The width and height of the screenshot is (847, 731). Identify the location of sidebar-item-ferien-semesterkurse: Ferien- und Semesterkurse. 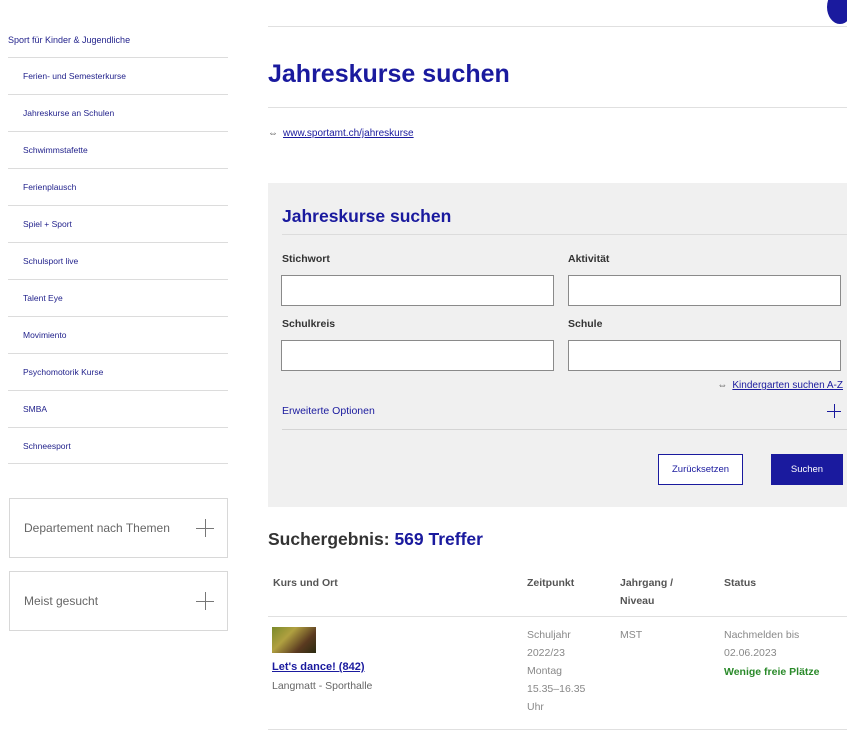
(118, 75).